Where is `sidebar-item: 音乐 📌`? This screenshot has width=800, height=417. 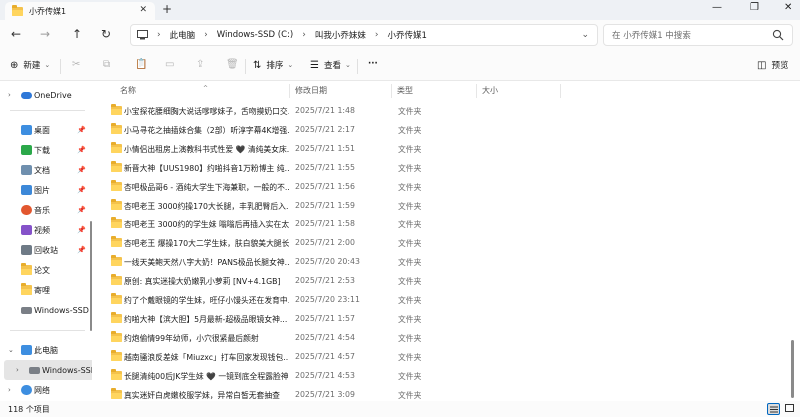
sidebar-item: 音乐 📌 is located at coordinates (46, 210).